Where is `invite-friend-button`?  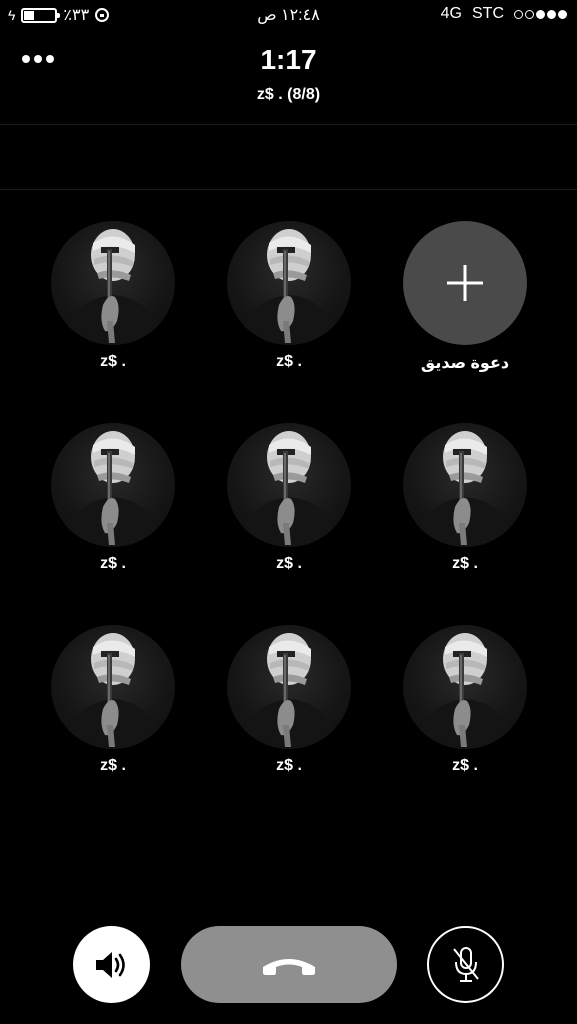
invite-friend-button is located at coordinates (465, 283).